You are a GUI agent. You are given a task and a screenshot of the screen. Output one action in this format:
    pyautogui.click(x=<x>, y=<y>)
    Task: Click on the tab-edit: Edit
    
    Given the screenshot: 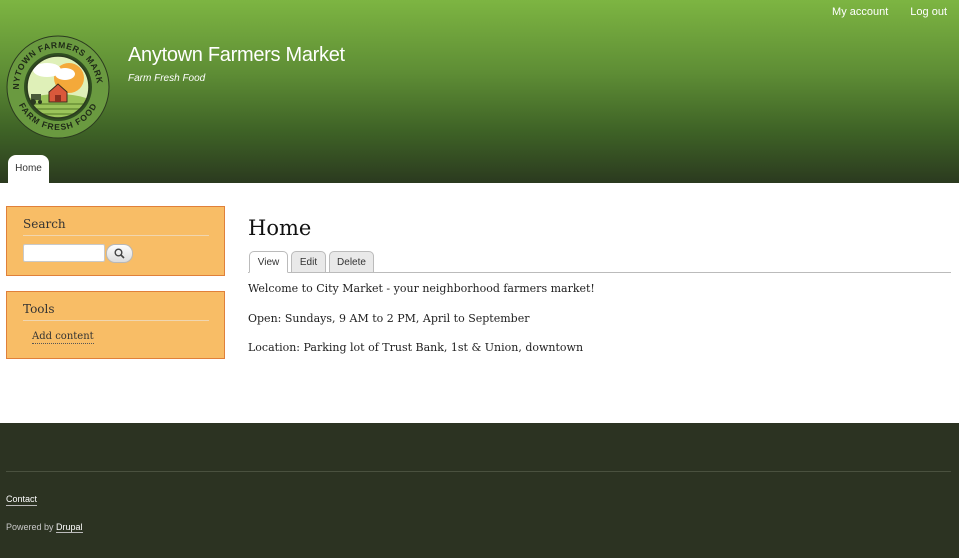 What is the action you would take?
    pyautogui.click(x=308, y=262)
    